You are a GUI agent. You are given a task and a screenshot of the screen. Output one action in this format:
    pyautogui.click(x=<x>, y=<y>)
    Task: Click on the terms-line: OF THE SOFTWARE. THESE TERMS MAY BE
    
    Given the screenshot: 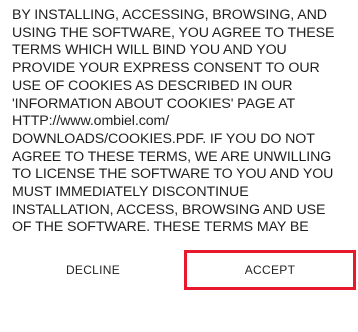 What is the action you would take?
    pyautogui.click(x=160, y=227)
    